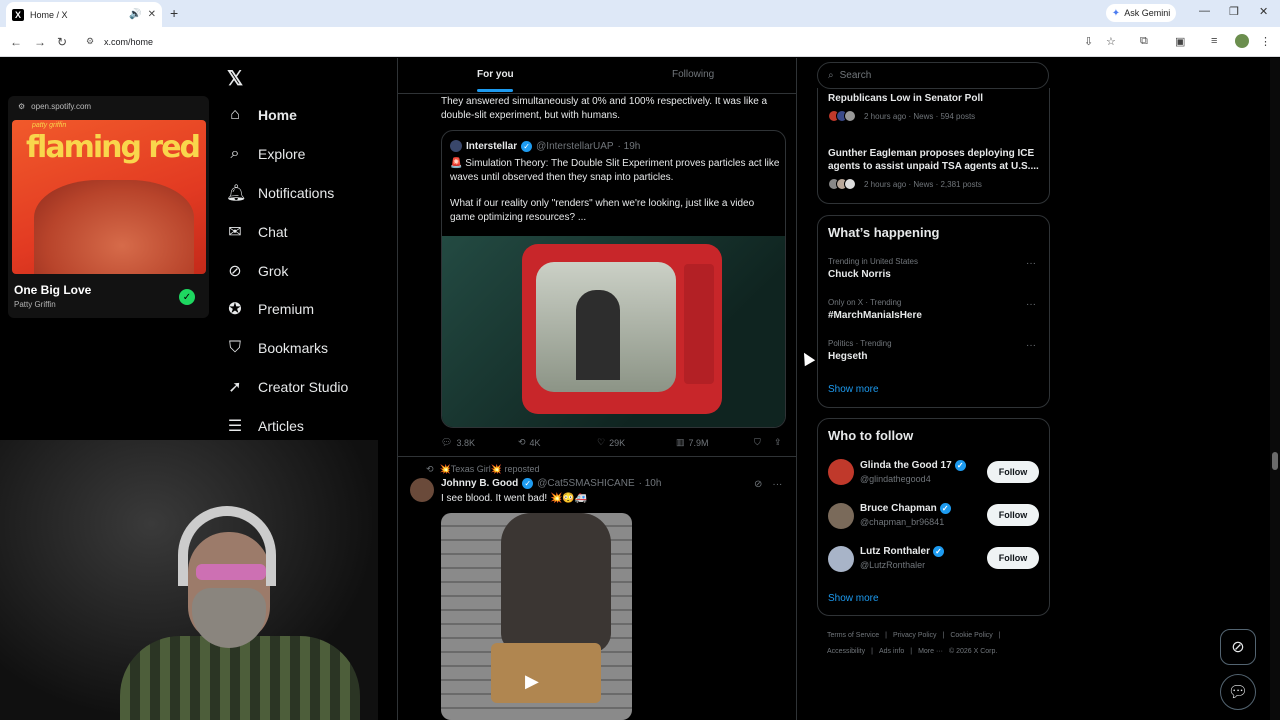 The height and width of the screenshot is (720, 1280). I want to click on trend-name: Chuck Norris, so click(859, 274).